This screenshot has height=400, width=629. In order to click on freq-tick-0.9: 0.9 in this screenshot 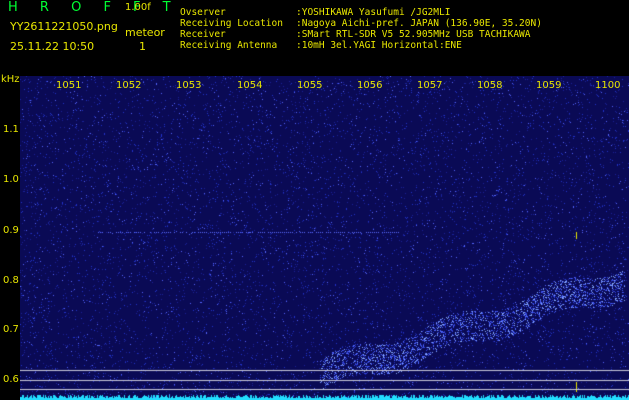, I will do `click(11, 230)`.